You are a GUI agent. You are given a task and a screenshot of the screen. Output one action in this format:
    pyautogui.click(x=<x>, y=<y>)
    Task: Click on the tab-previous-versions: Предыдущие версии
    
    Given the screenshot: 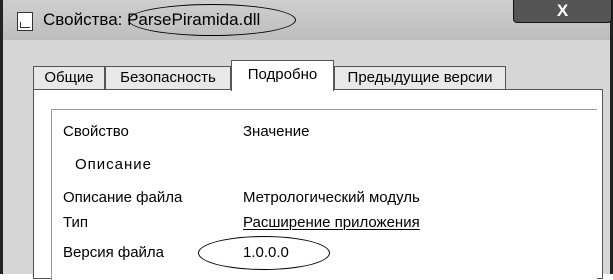 What is the action you would take?
    pyautogui.click(x=420, y=78)
    